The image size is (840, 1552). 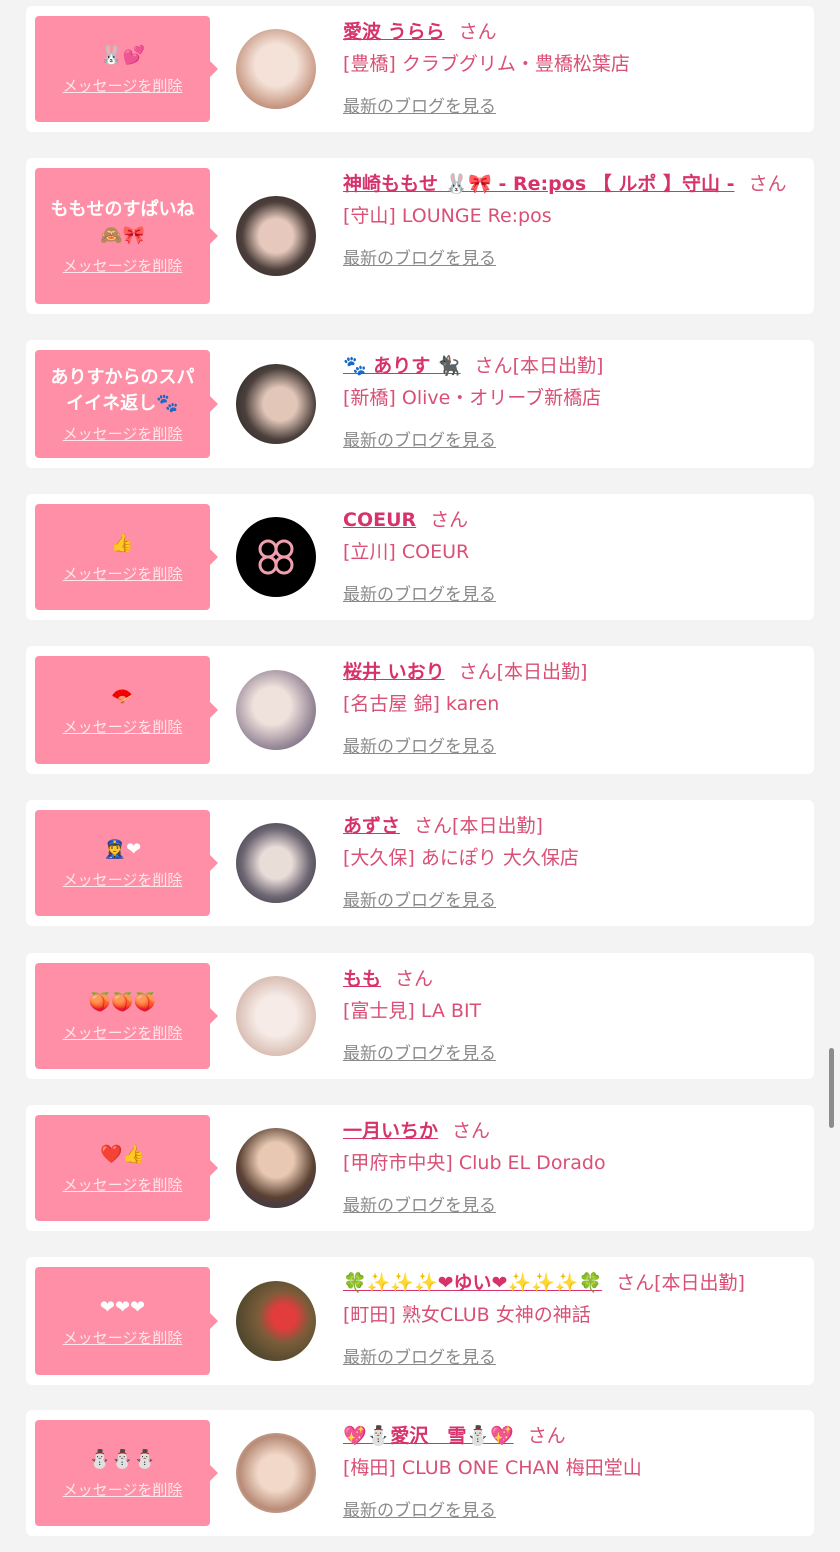 What do you see at coordinates (412, 1011) in the screenshot?
I see `shop-name: [富士見] LA BIT` at bounding box center [412, 1011].